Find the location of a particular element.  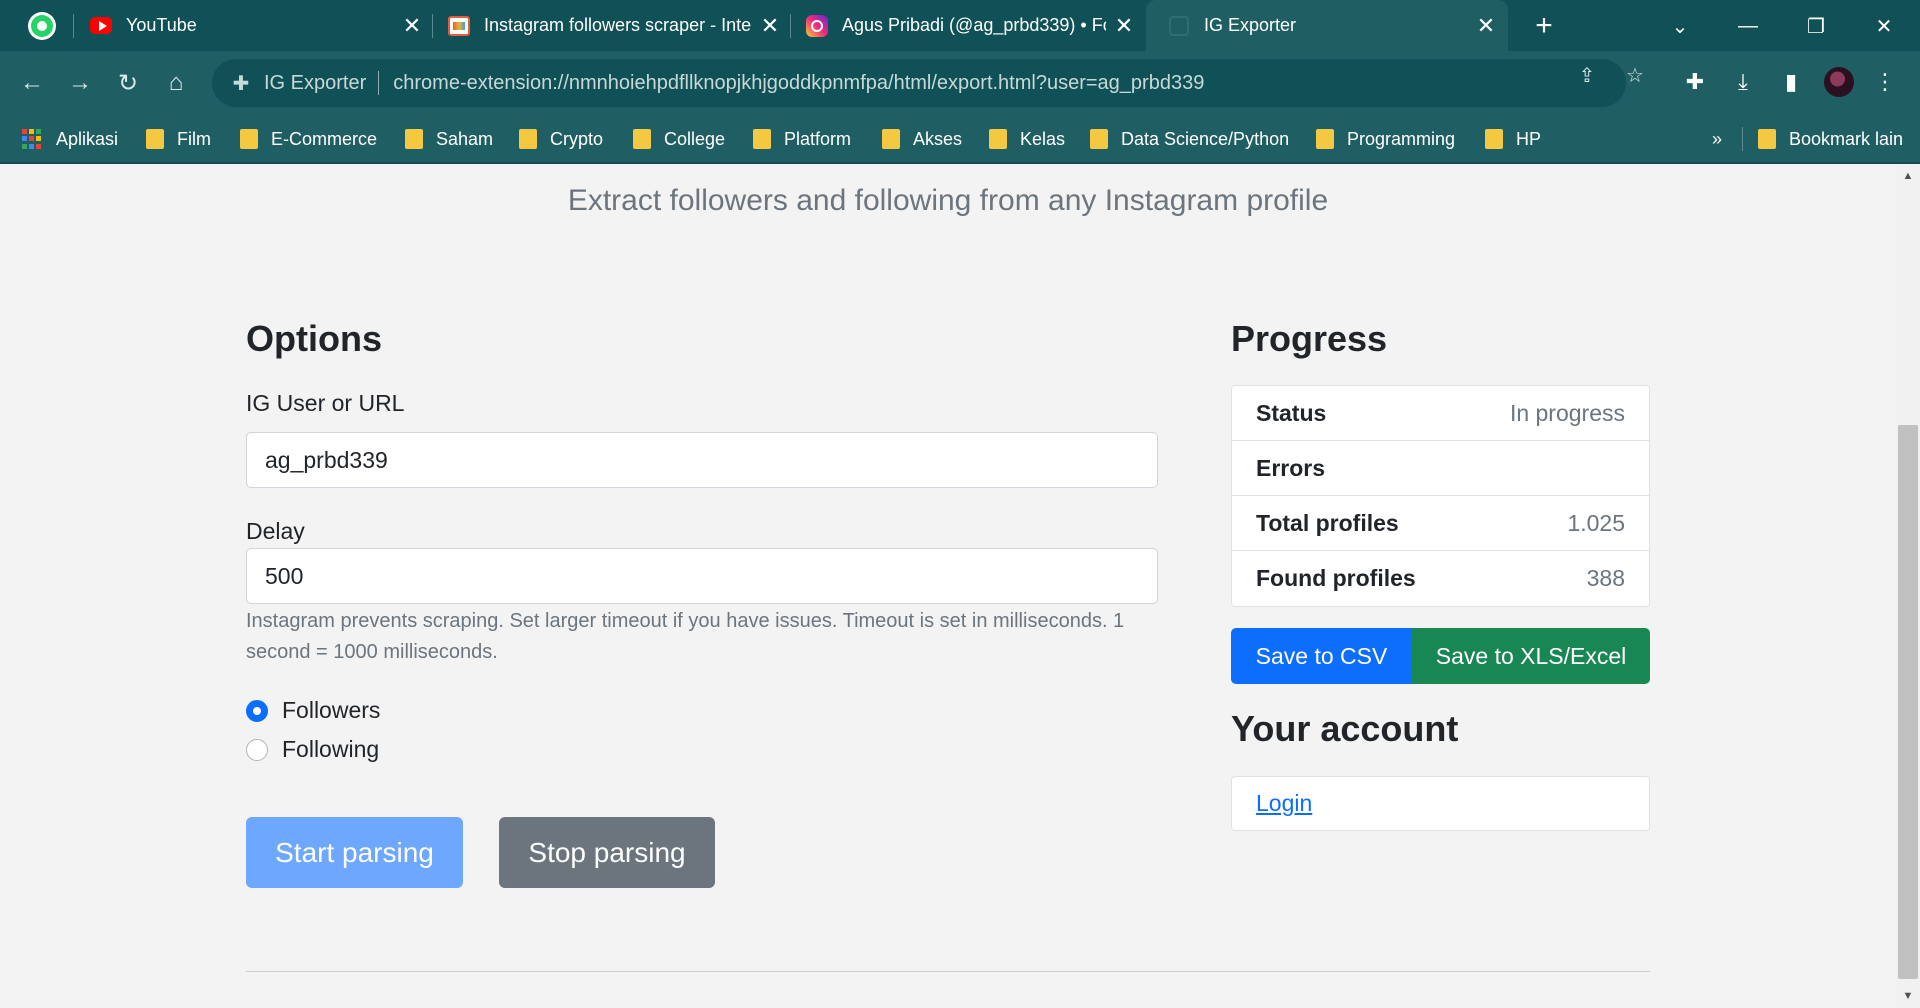

minimize-button: — is located at coordinates (1748, 26).